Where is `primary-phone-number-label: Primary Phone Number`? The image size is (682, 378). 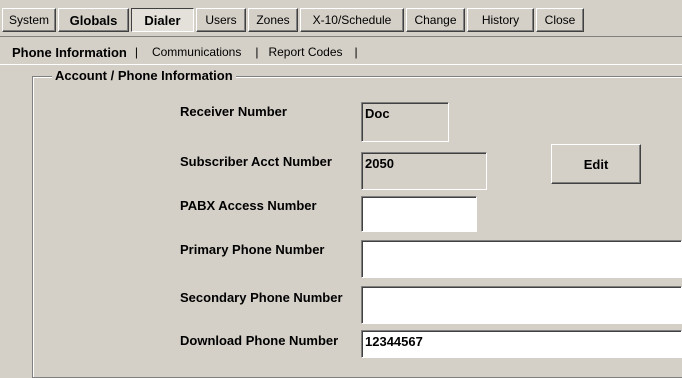 primary-phone-number-label: Primary Phone Number is located at coordinates (252, 249).